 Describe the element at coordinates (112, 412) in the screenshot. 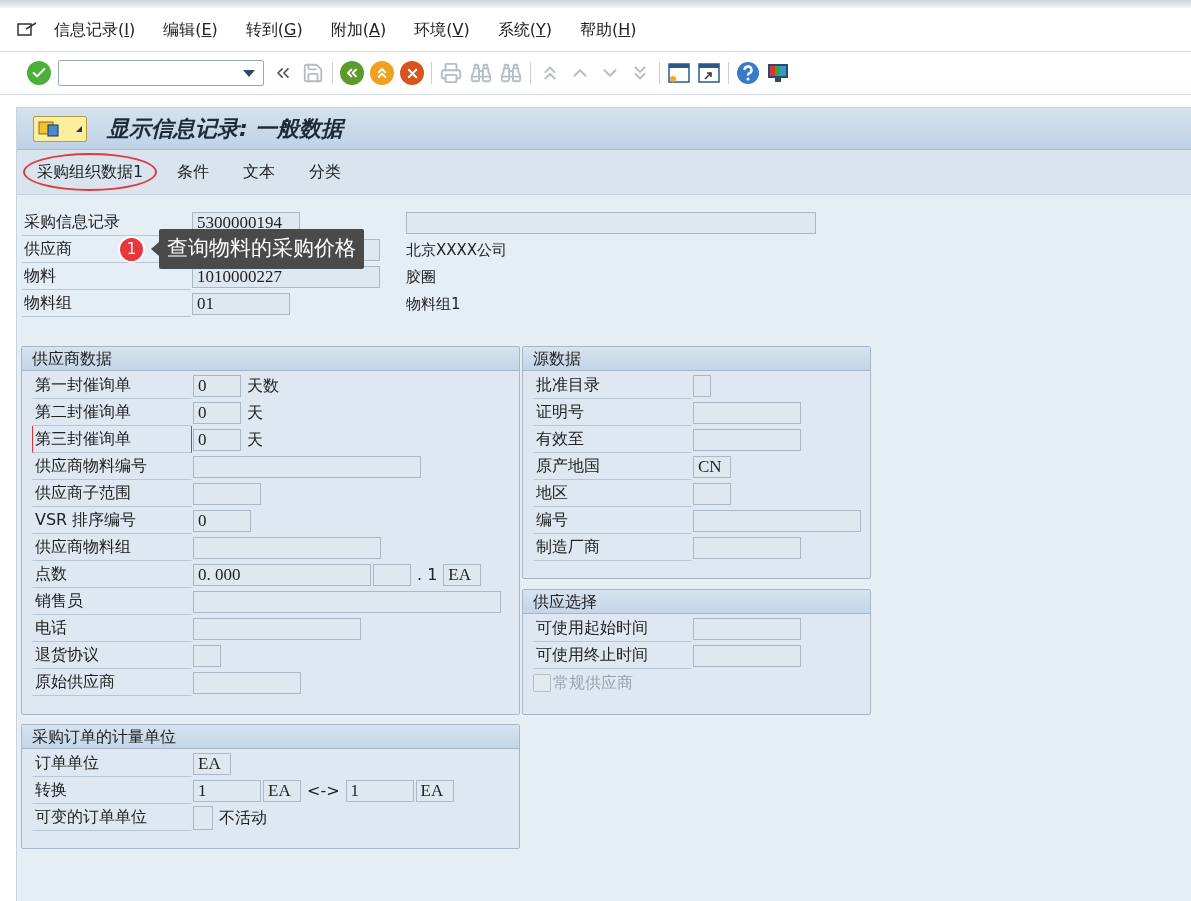

I see `field-label: 第二封催询单` at that location.